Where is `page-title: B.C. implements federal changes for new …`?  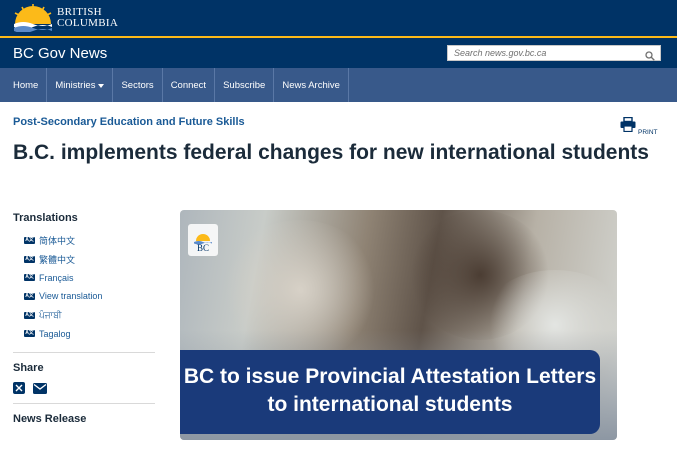 page-title: B.C. implements federal changes for new … is located at coordinates (331, 152).